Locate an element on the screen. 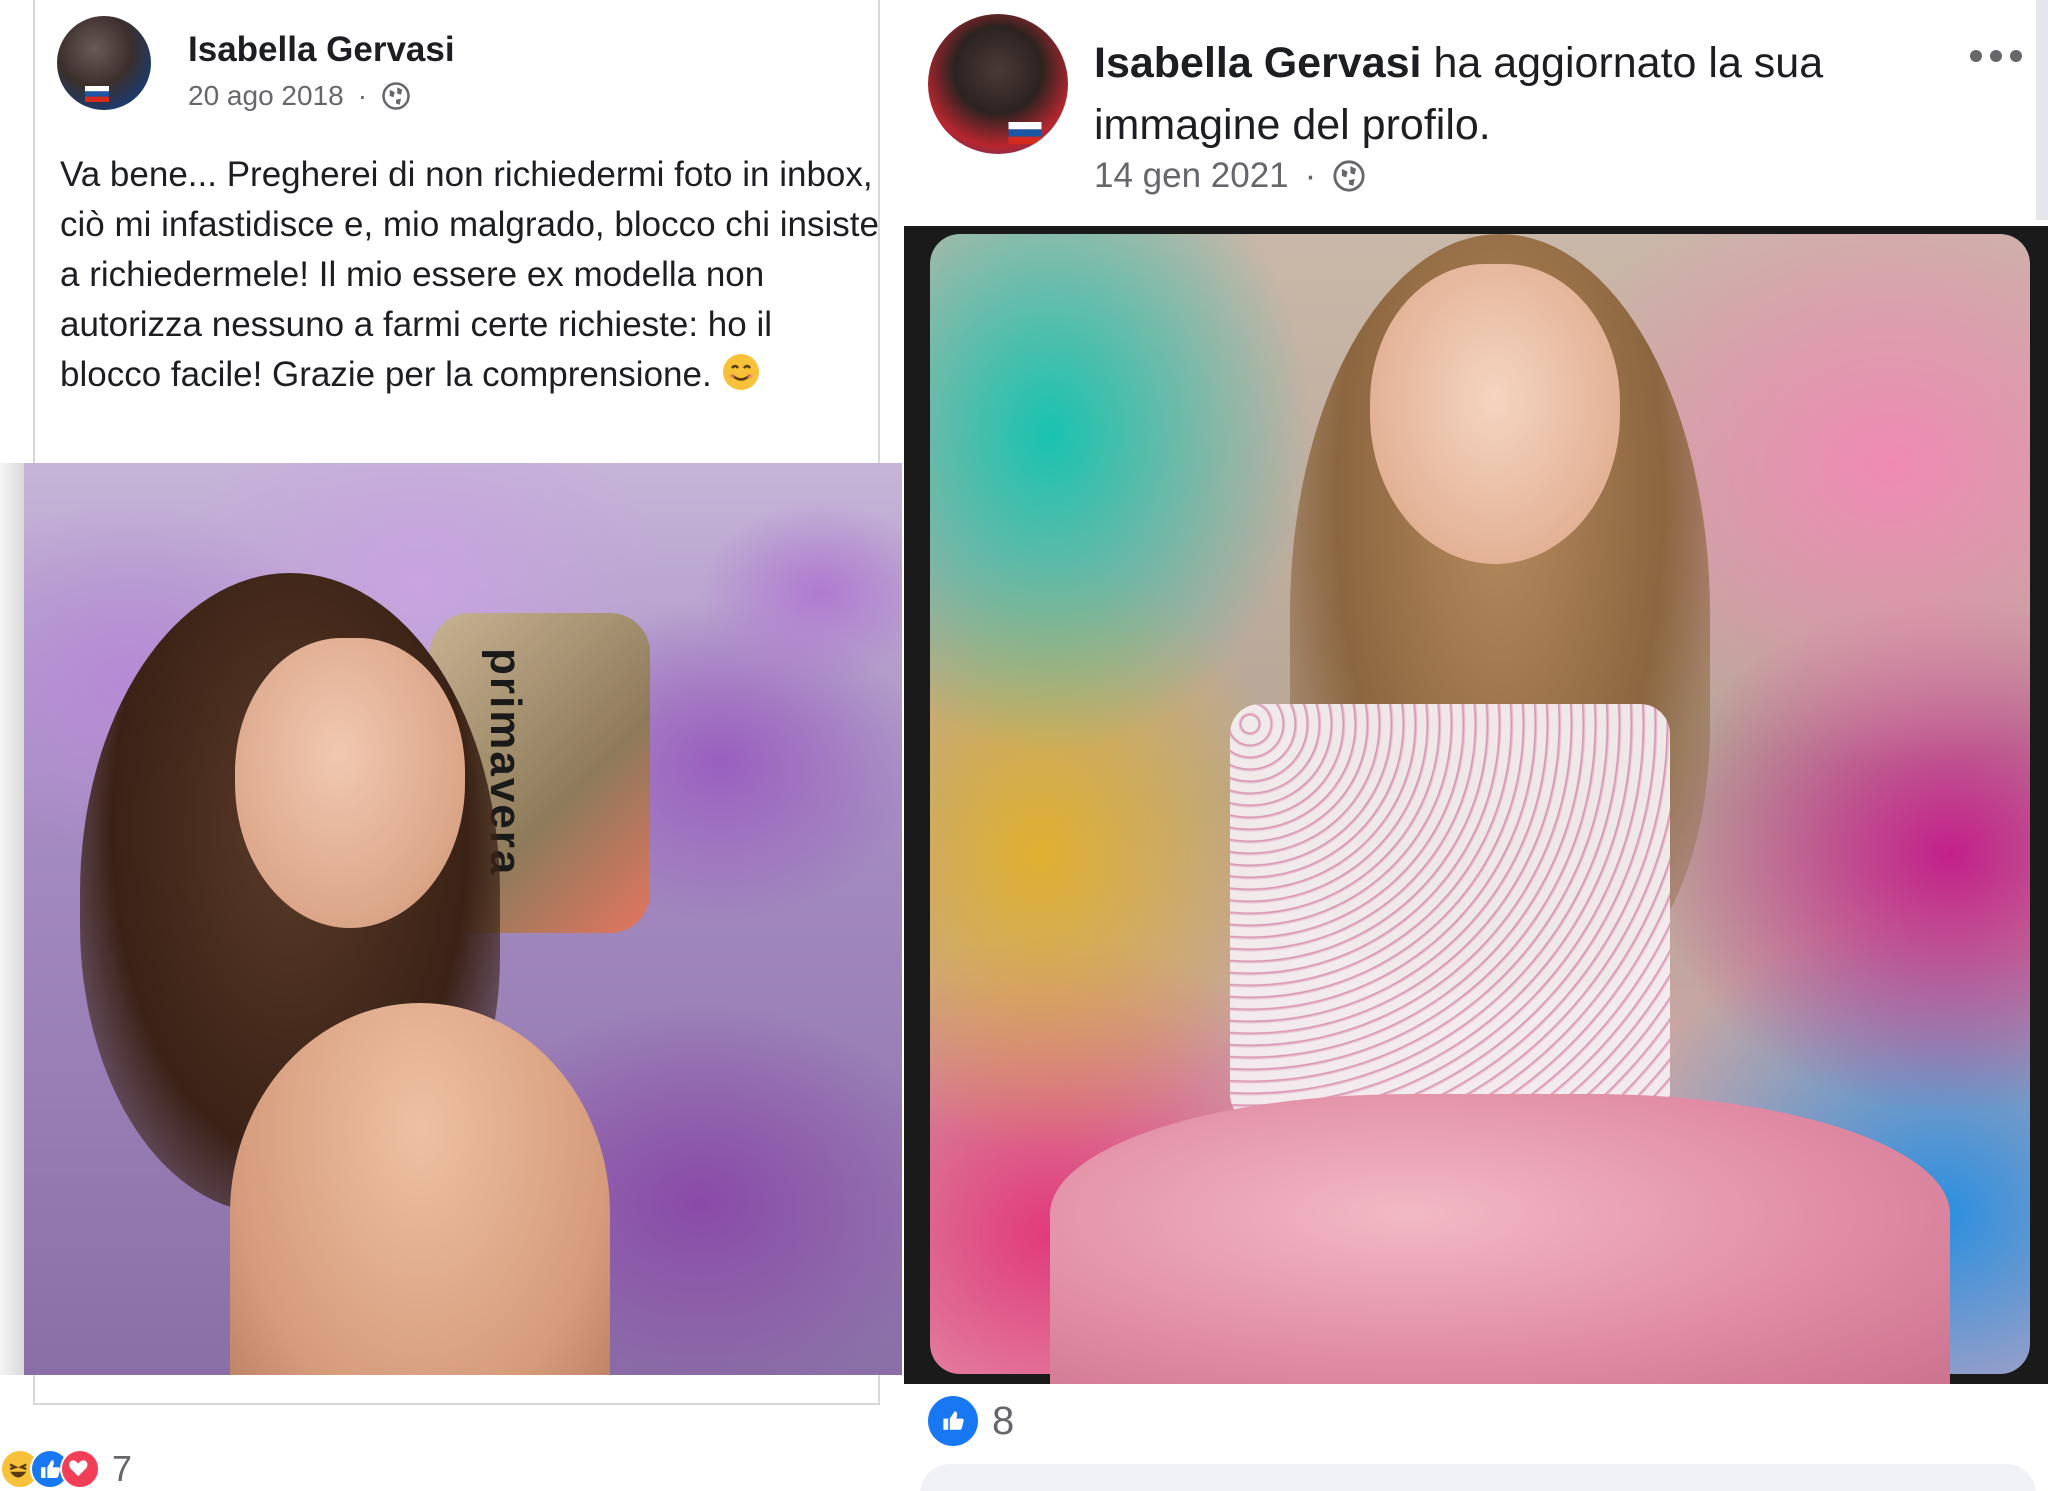  left-post-meta: 20 ago 2018 · is located at coordinates (299, 96).